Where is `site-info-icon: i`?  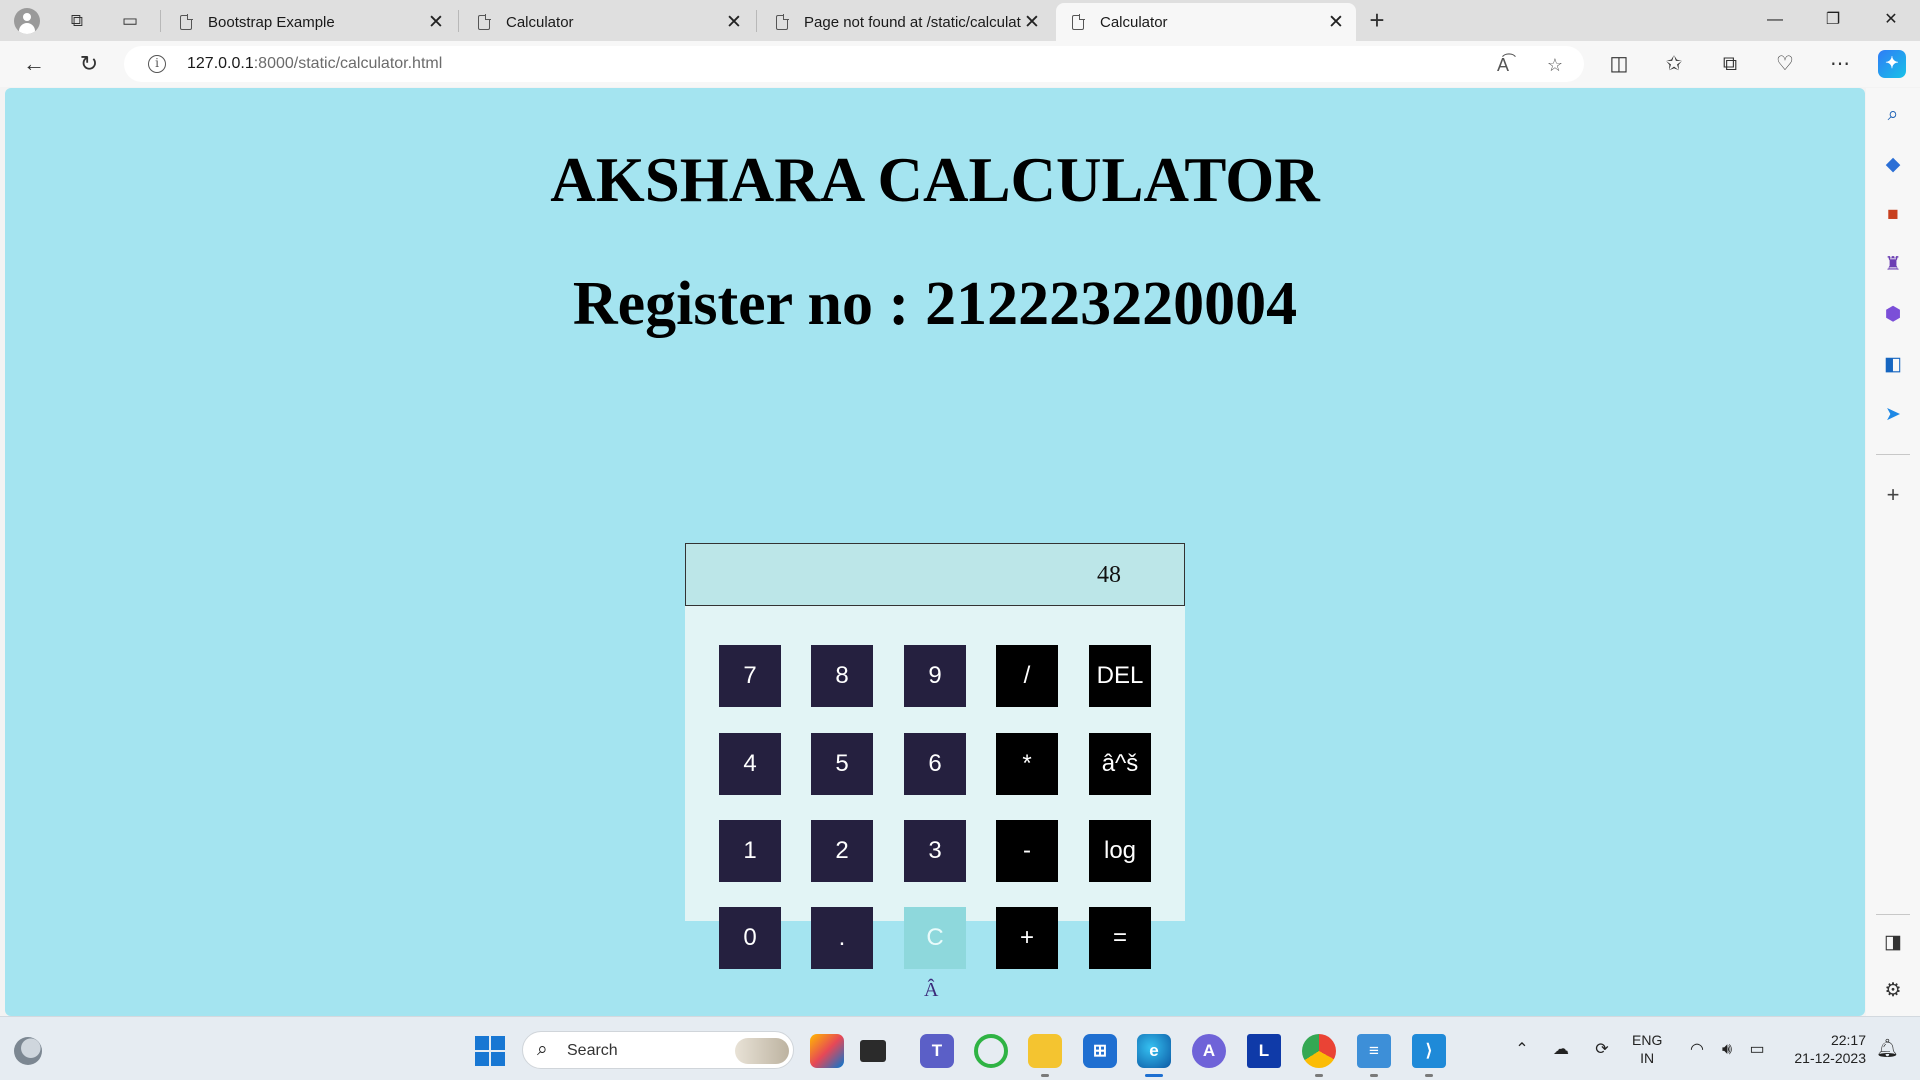
site-info-icon: i is located at coordinates (157, 64).